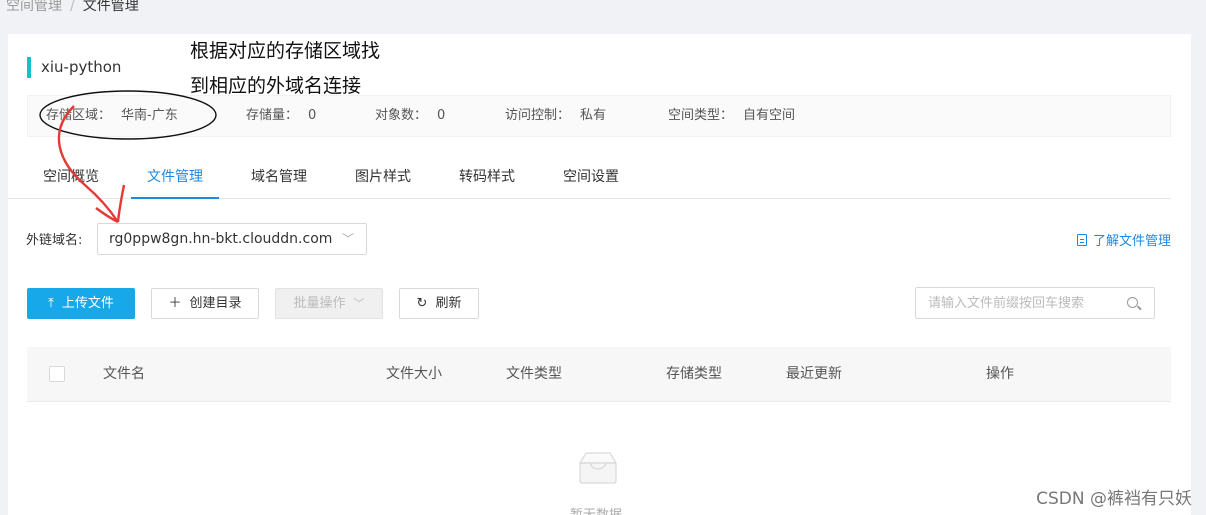 The width and height of the screenshot is (1206, 515). I want to click on info-objects: 对象数： 0, so click(410, 116).